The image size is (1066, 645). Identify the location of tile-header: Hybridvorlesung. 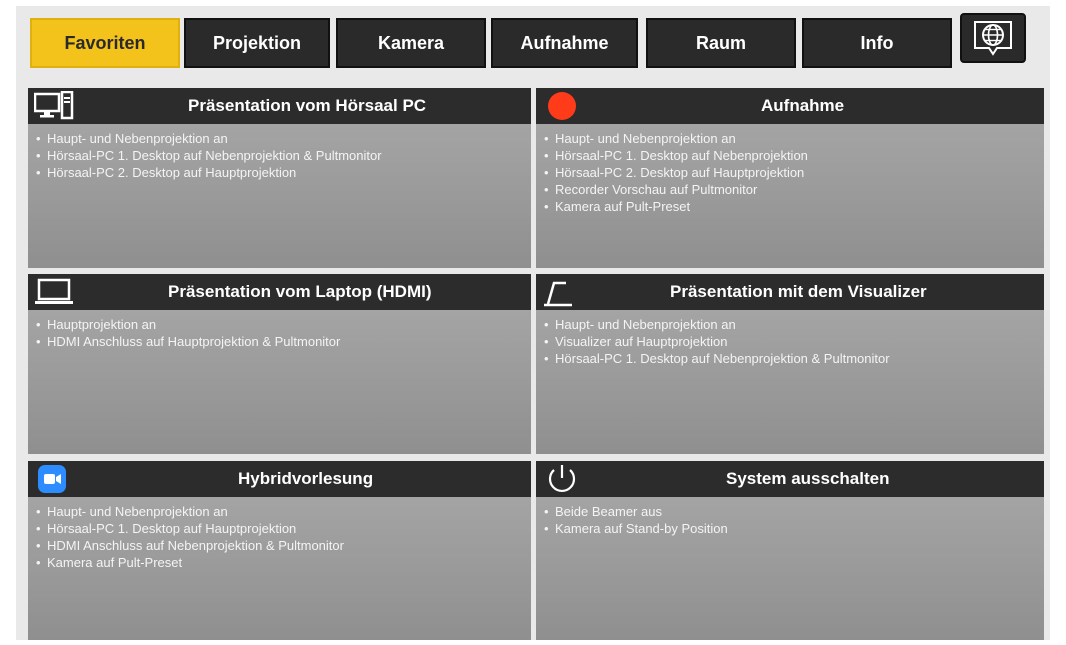
(279, 479).